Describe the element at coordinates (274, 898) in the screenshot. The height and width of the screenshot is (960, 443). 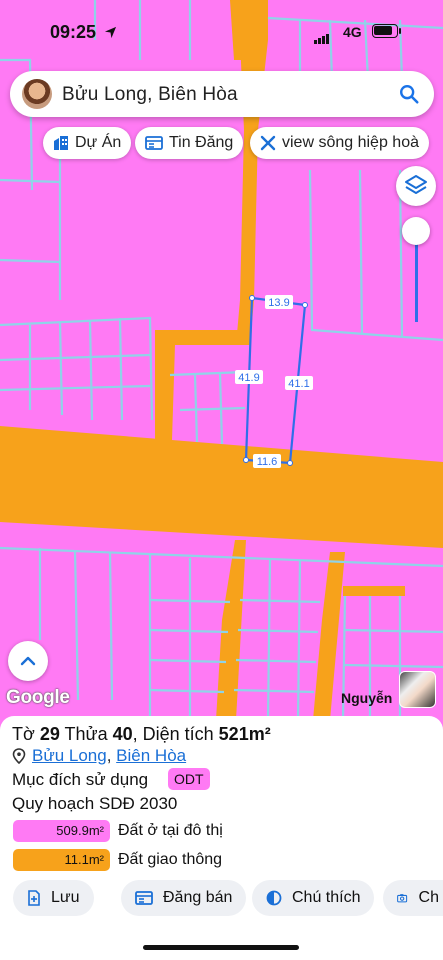
I see `legend-icon` at that location.